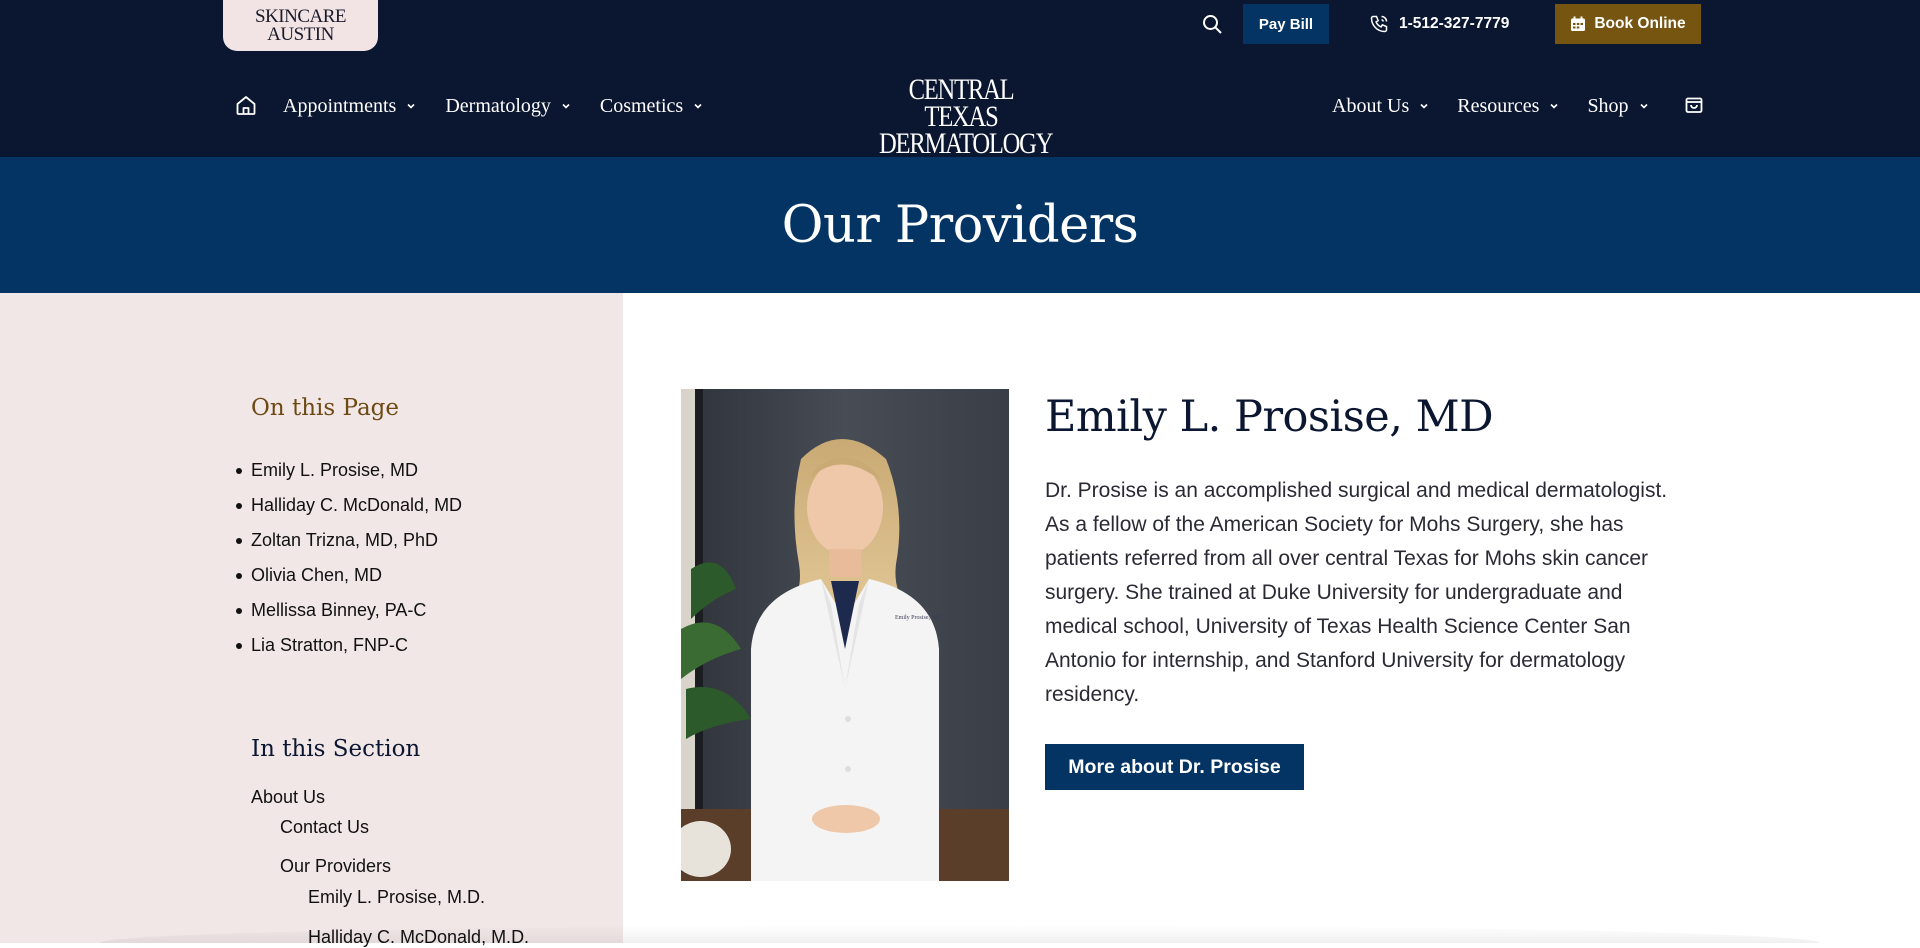 This screenshot has height=948, width=1920. I want to click on badge-line-1: SKINCARE, so click(300, 16).